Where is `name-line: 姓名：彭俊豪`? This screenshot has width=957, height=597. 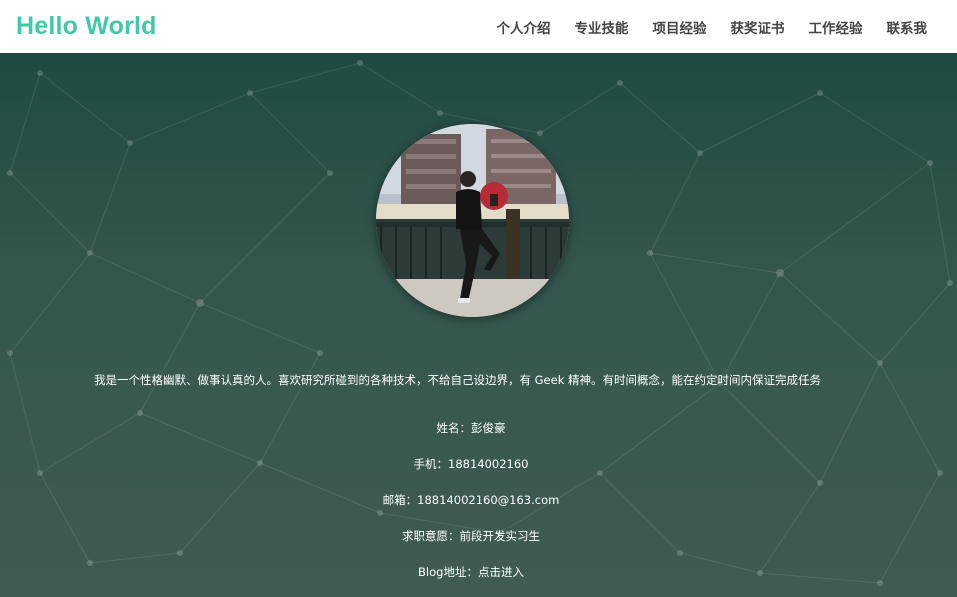 name-line: 姓名：彭俊豪 is located at coordinates (471, 428).